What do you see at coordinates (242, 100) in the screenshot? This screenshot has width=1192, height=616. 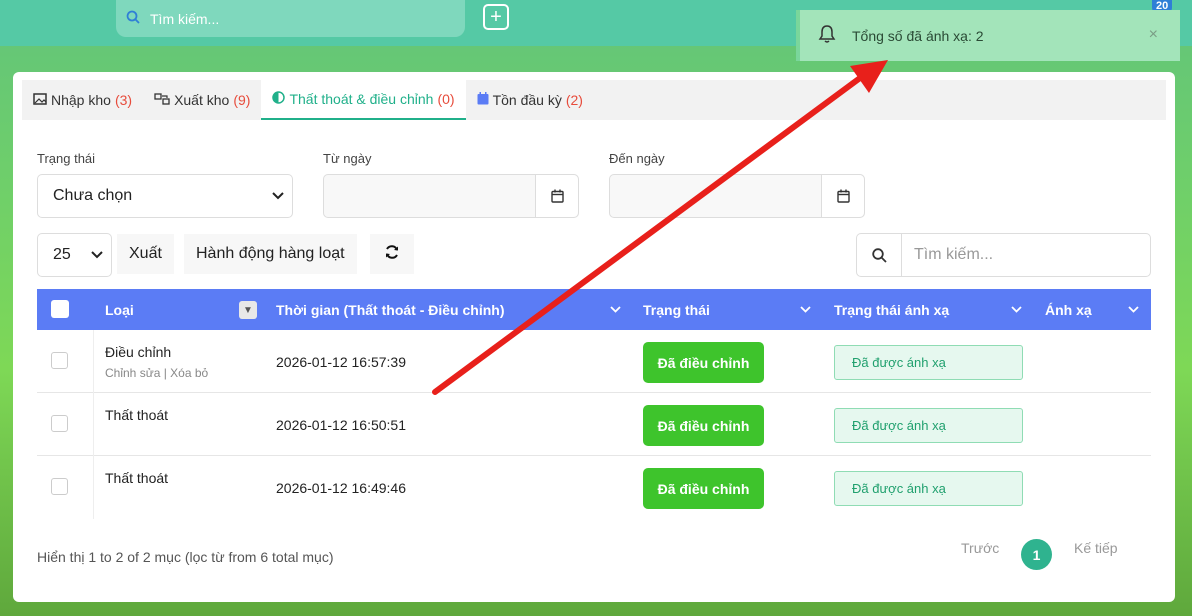 I see `tab-export-count: (9)` at bounding box center [242, 100].